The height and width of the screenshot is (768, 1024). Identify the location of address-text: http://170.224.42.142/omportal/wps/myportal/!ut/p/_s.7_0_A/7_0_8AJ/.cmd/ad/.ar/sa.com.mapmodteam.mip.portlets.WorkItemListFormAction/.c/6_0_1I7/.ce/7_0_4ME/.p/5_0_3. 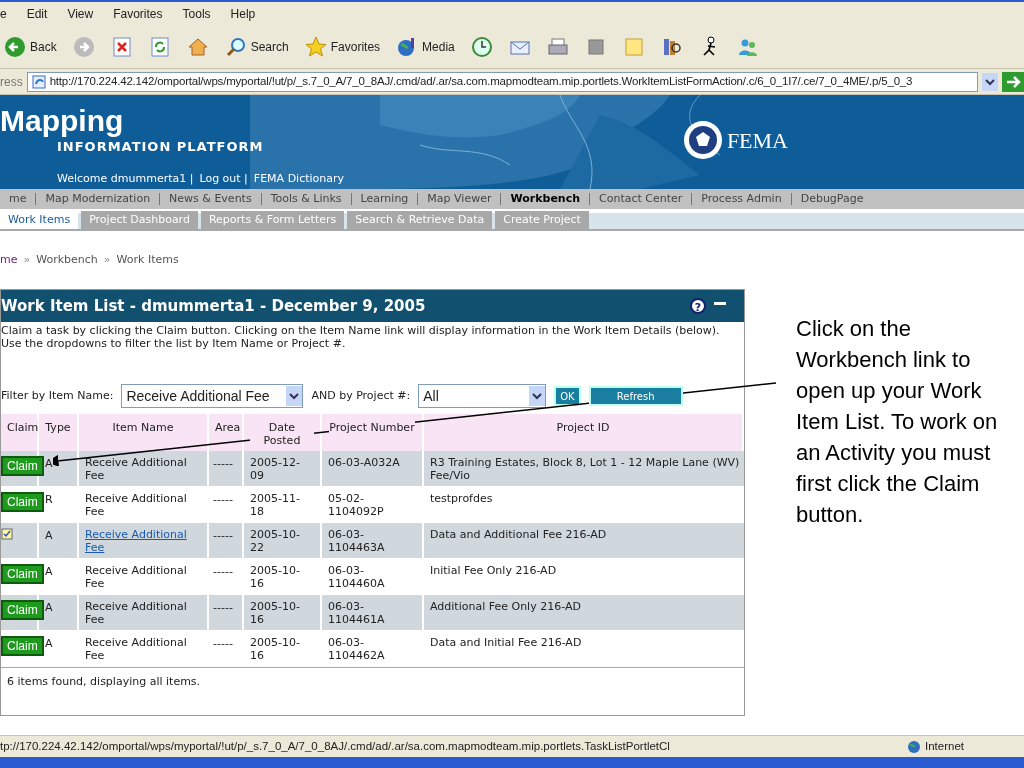
(481, 81).